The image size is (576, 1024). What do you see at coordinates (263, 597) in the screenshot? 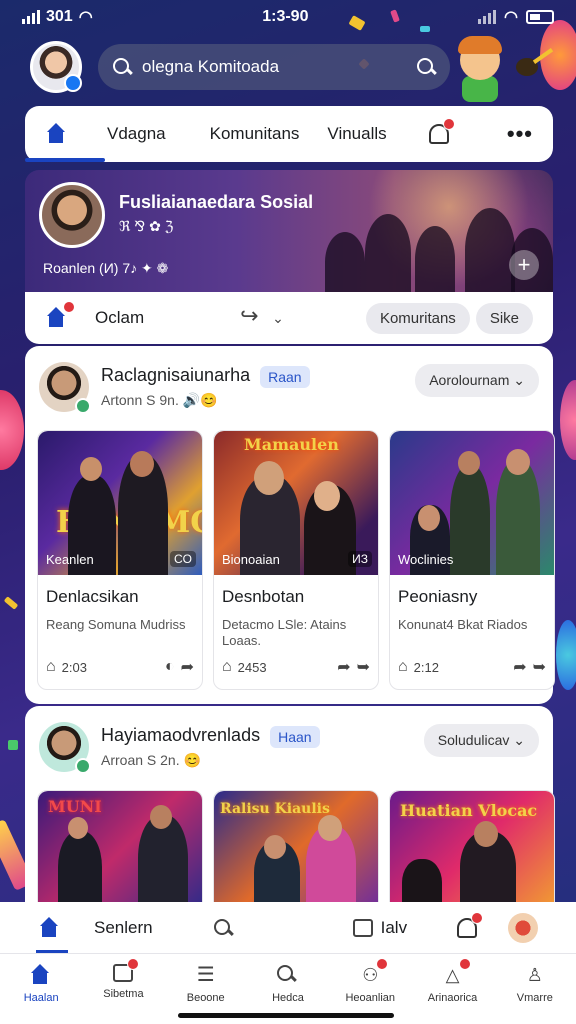
I see `media-title: Desnbotan` at bounding box center [263, 597].